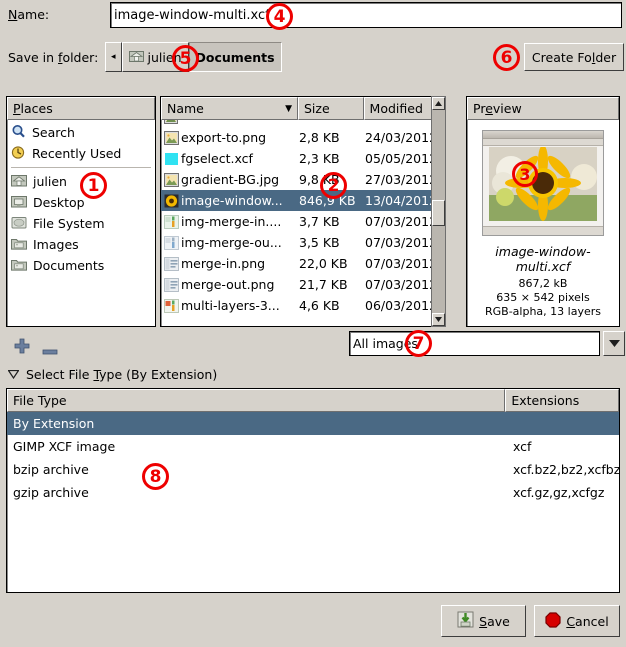 This screenshot has height=647, width=626. I want to click on table-row: img-merge-in.... 3,7 KB 07/03/2012, so click(302, 221).